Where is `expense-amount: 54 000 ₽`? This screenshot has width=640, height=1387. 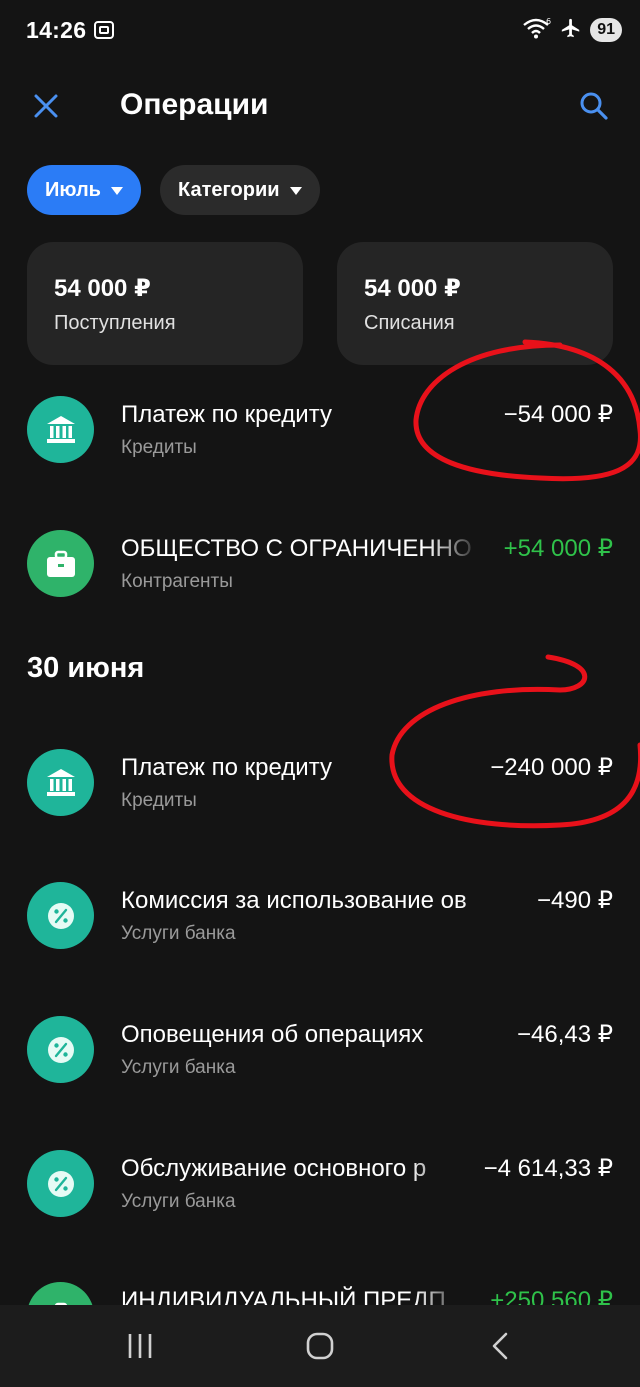 expense-amount: 54 000 ₽ is located at coordinates (412, 288).